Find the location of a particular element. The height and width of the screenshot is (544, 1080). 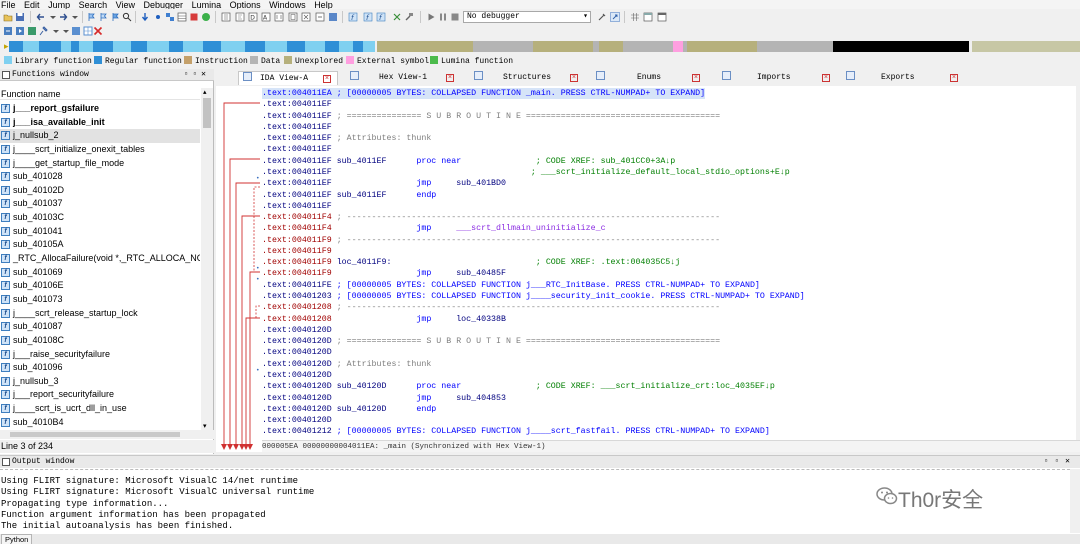

script-icon is located at coordinates (8, 31).